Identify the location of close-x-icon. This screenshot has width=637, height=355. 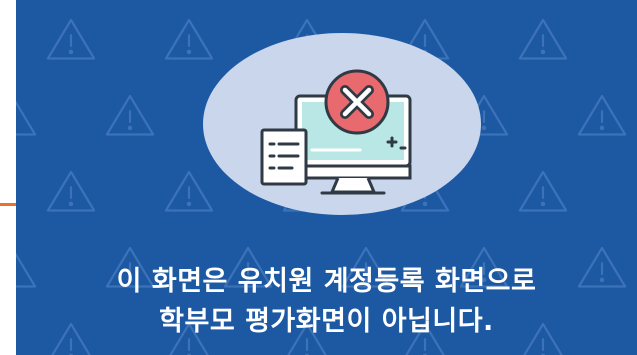
(357, 102).